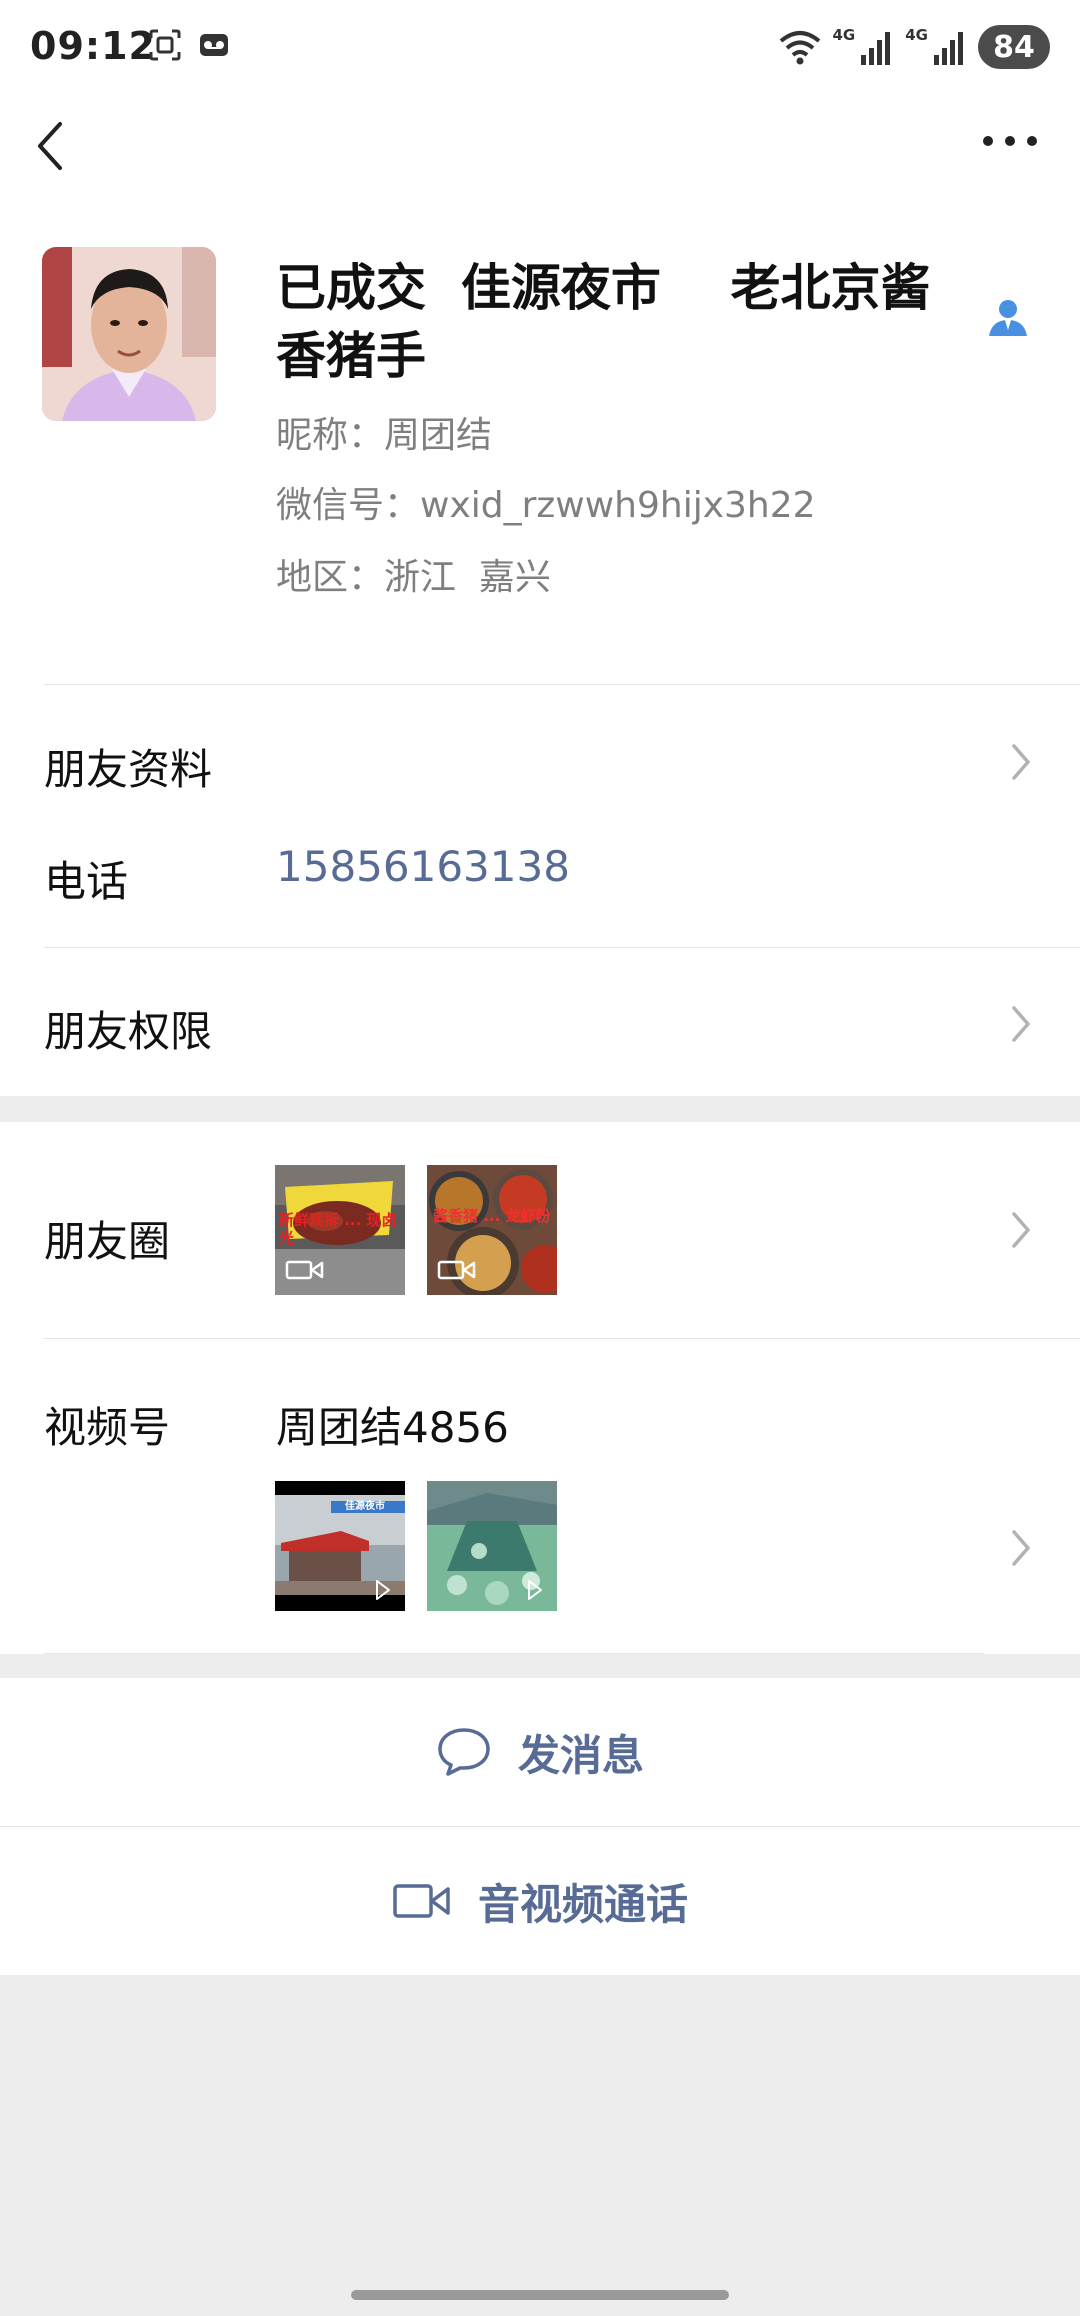 The width and height of the screenshot is (1080, 2316). I want to click on wechat-id: 微信号：wxid_rzwwh9hijx3h22, so click(546, 505).